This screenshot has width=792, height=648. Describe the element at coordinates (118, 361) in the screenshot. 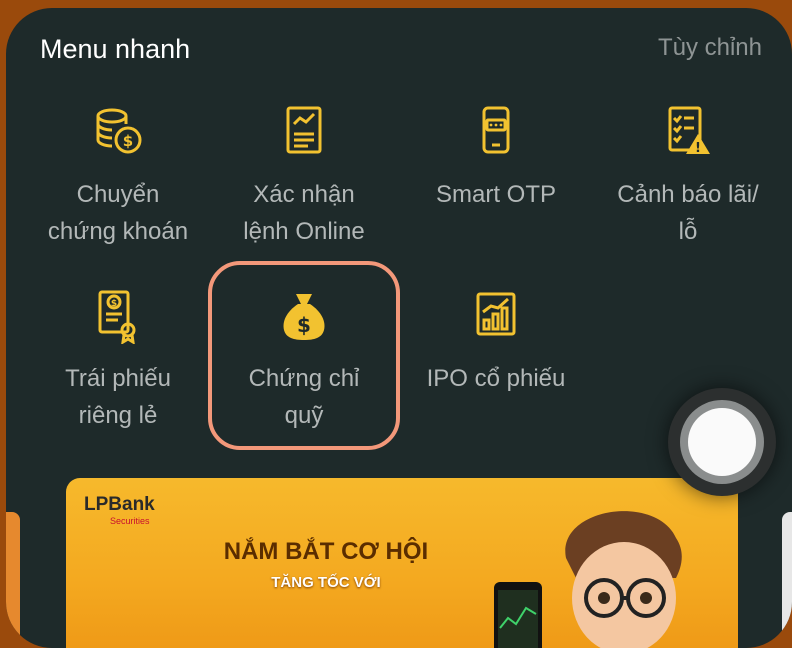

I see `menu-item-trai-phieu-rieng-le: $ Trái phiếu riêng lẻ` at that location.